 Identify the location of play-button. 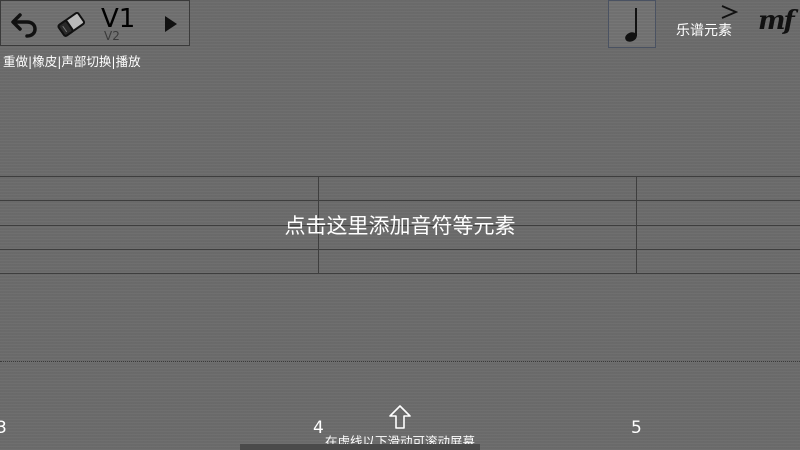
(171, 24).